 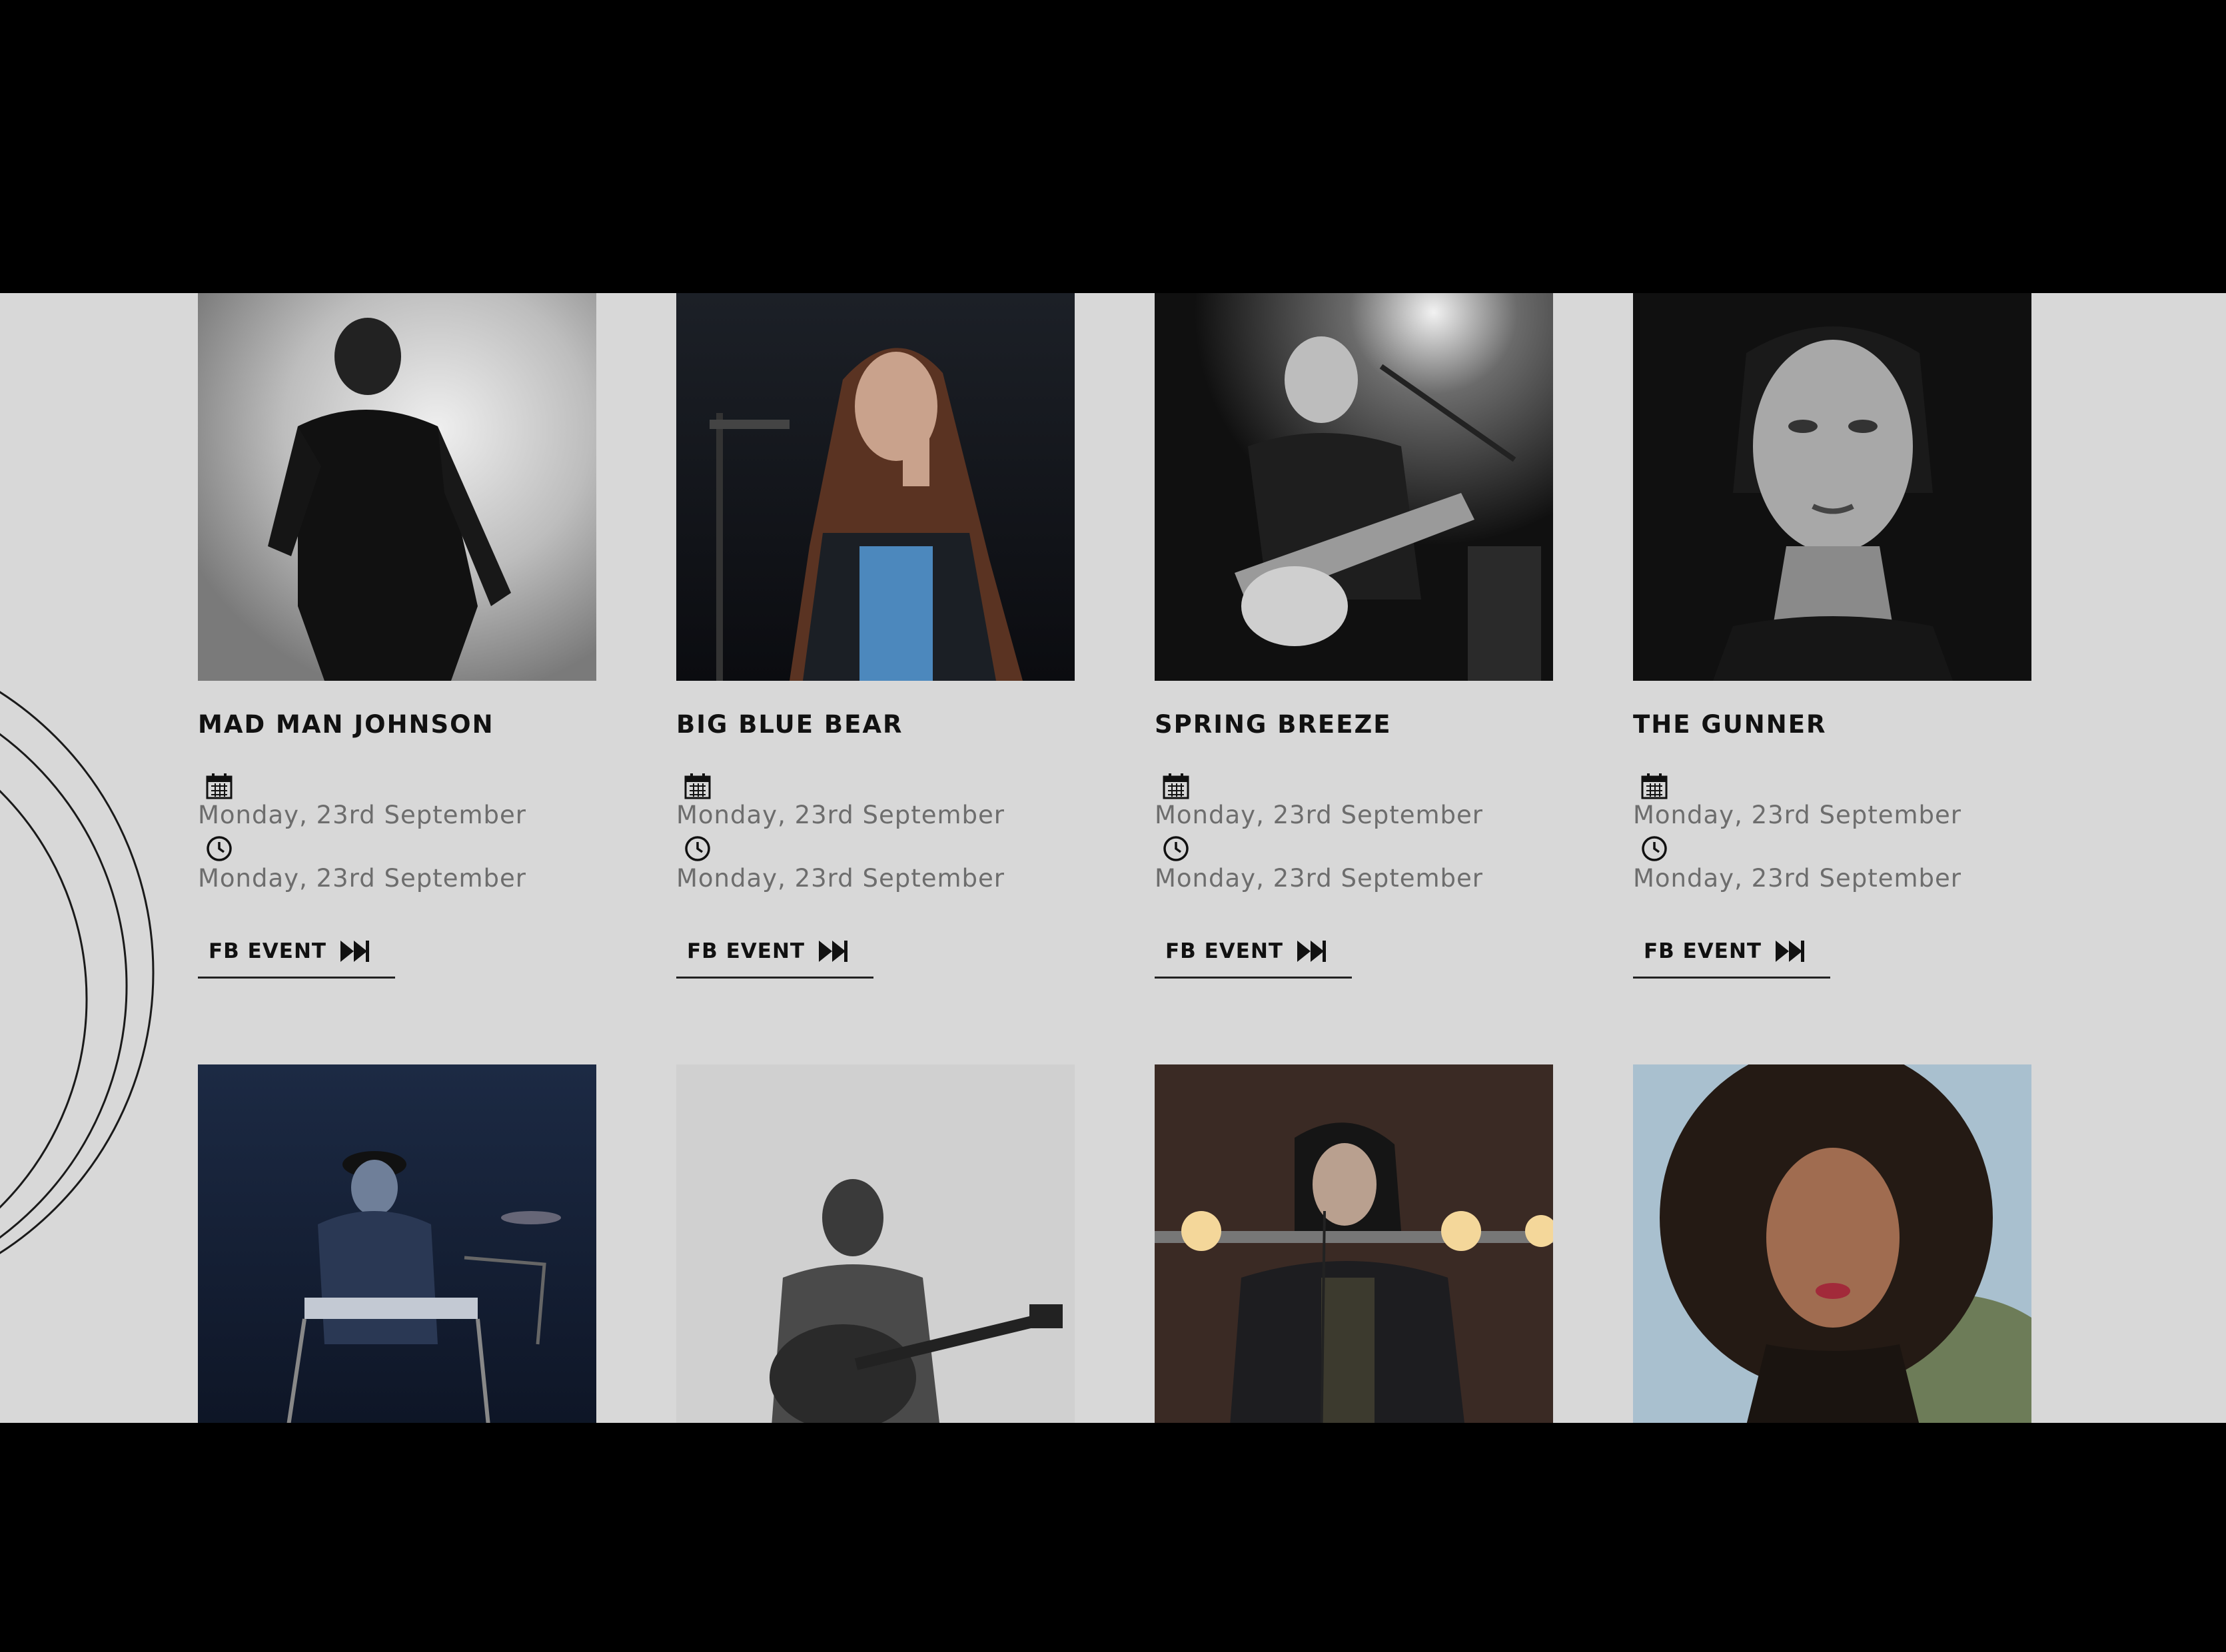 I want to click on event-name: MAD MAN JOHNSON, so click(x=346, y=724).